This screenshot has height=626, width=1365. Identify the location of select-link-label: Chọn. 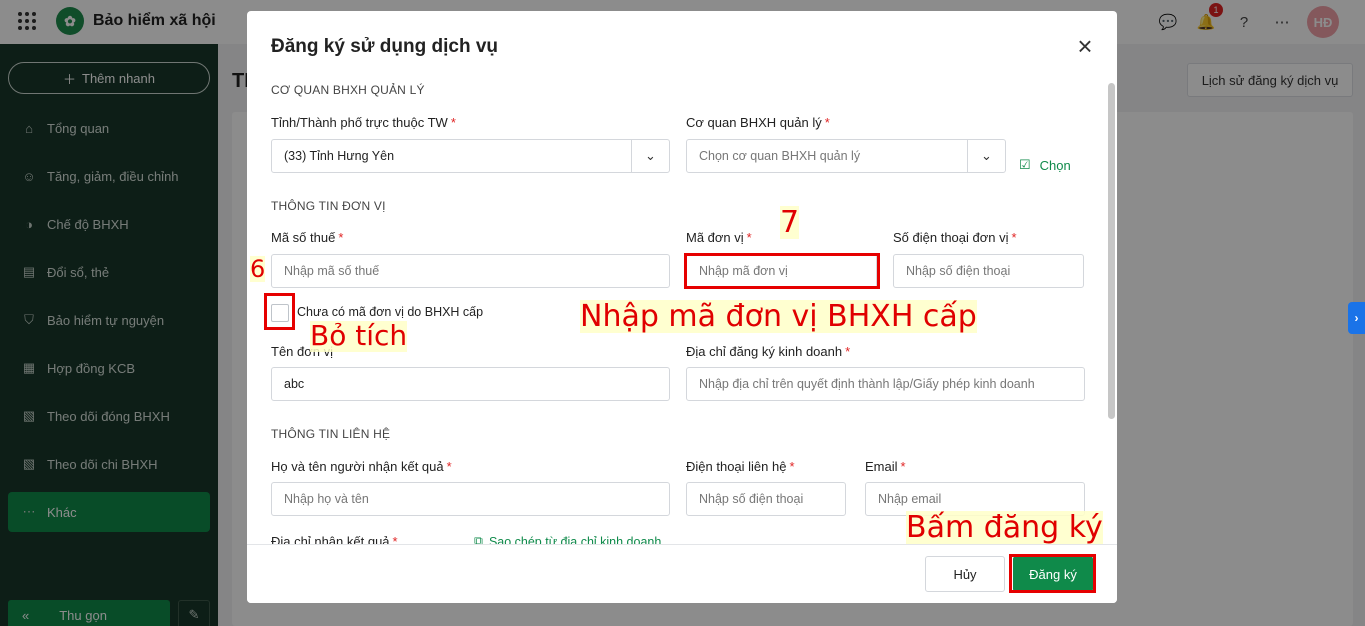
(1055, 165).